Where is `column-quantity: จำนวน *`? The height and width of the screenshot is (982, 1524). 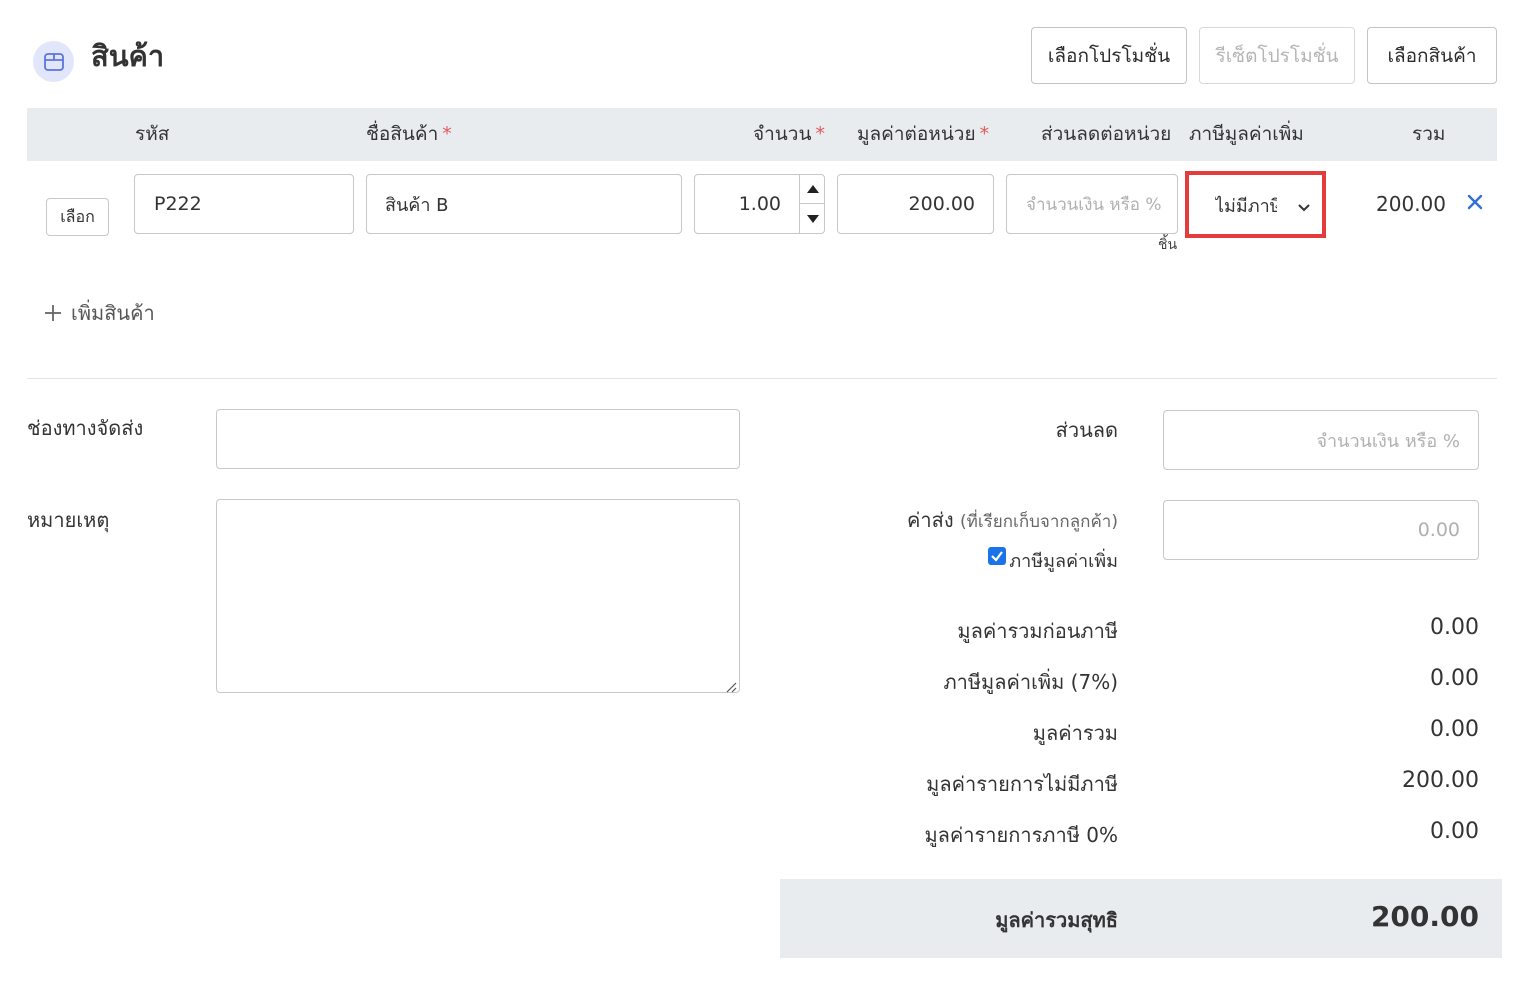 column-quantity: จำนวน * is located at coordinates (789, 134).